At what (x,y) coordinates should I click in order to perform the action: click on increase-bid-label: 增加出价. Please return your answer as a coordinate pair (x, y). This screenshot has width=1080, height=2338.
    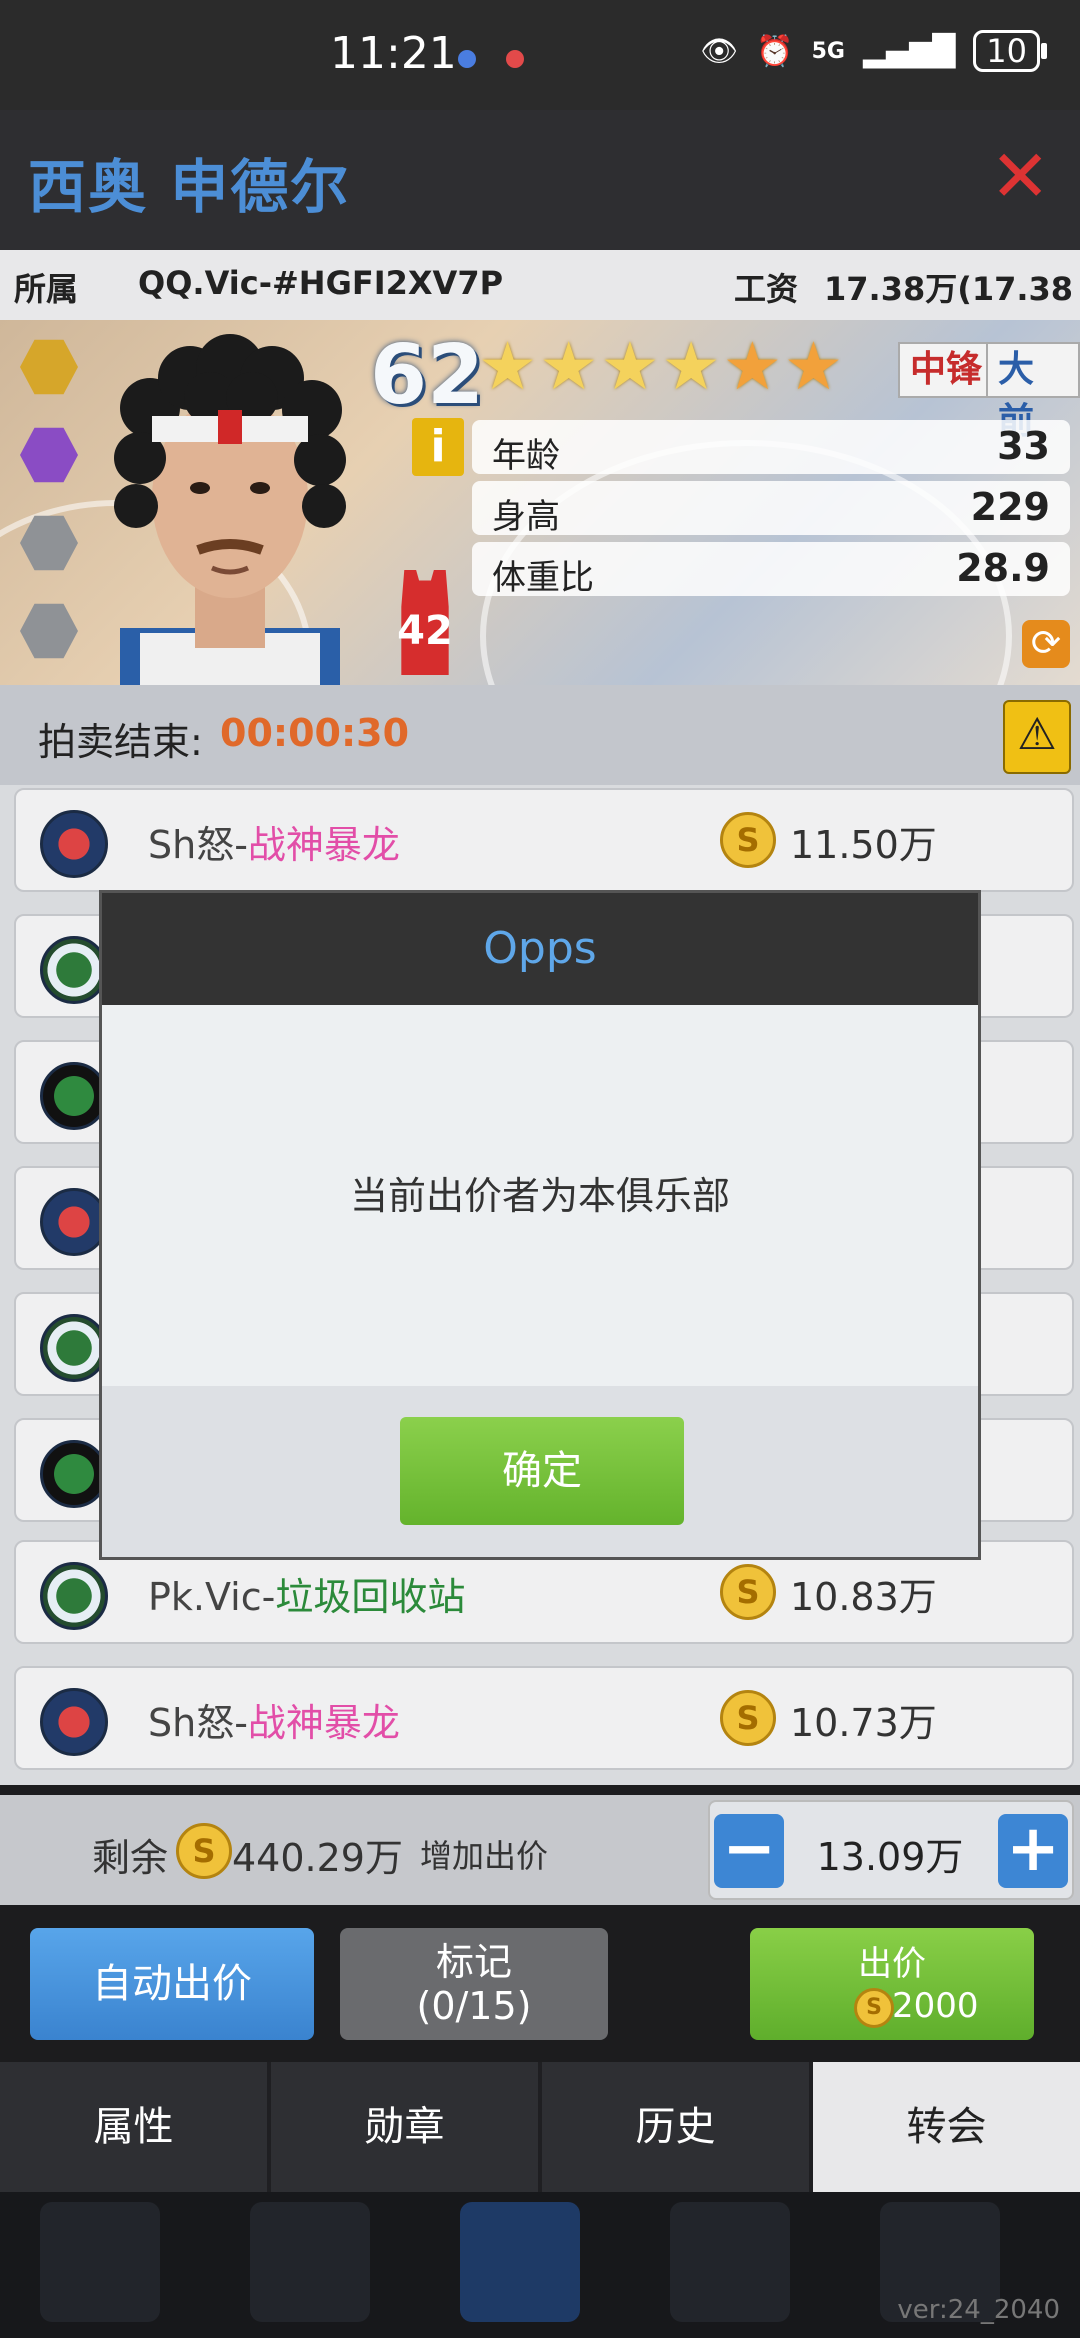
    Looking at the image, I should click on (484, 1856).